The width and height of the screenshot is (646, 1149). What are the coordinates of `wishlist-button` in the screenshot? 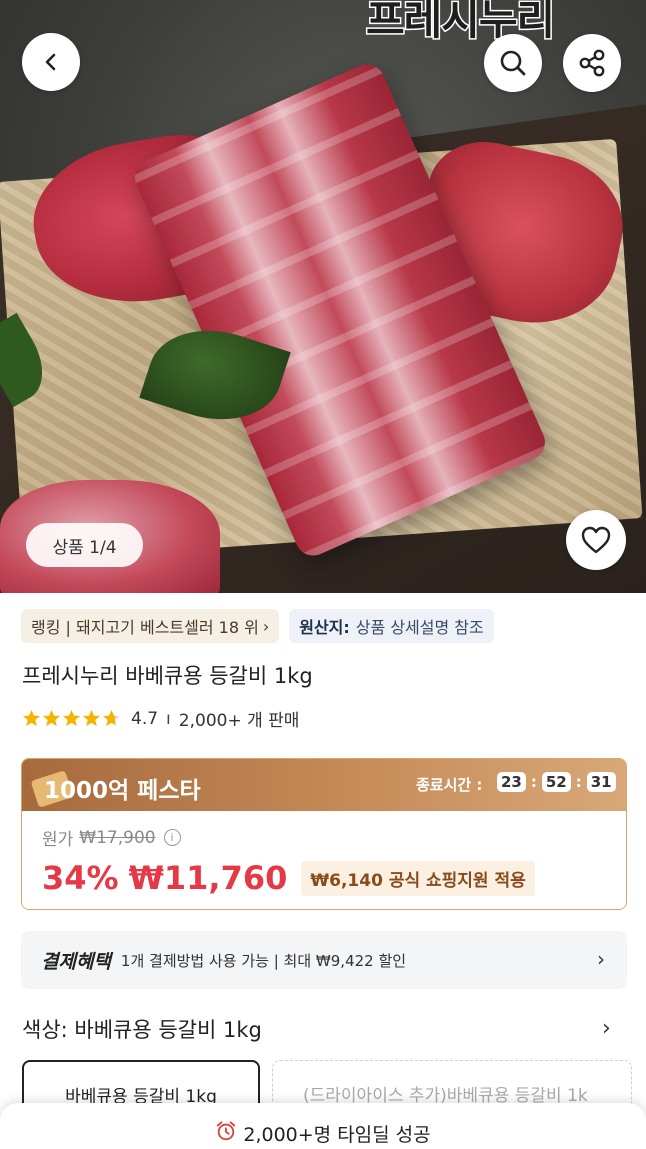 It's located at (596, 540).